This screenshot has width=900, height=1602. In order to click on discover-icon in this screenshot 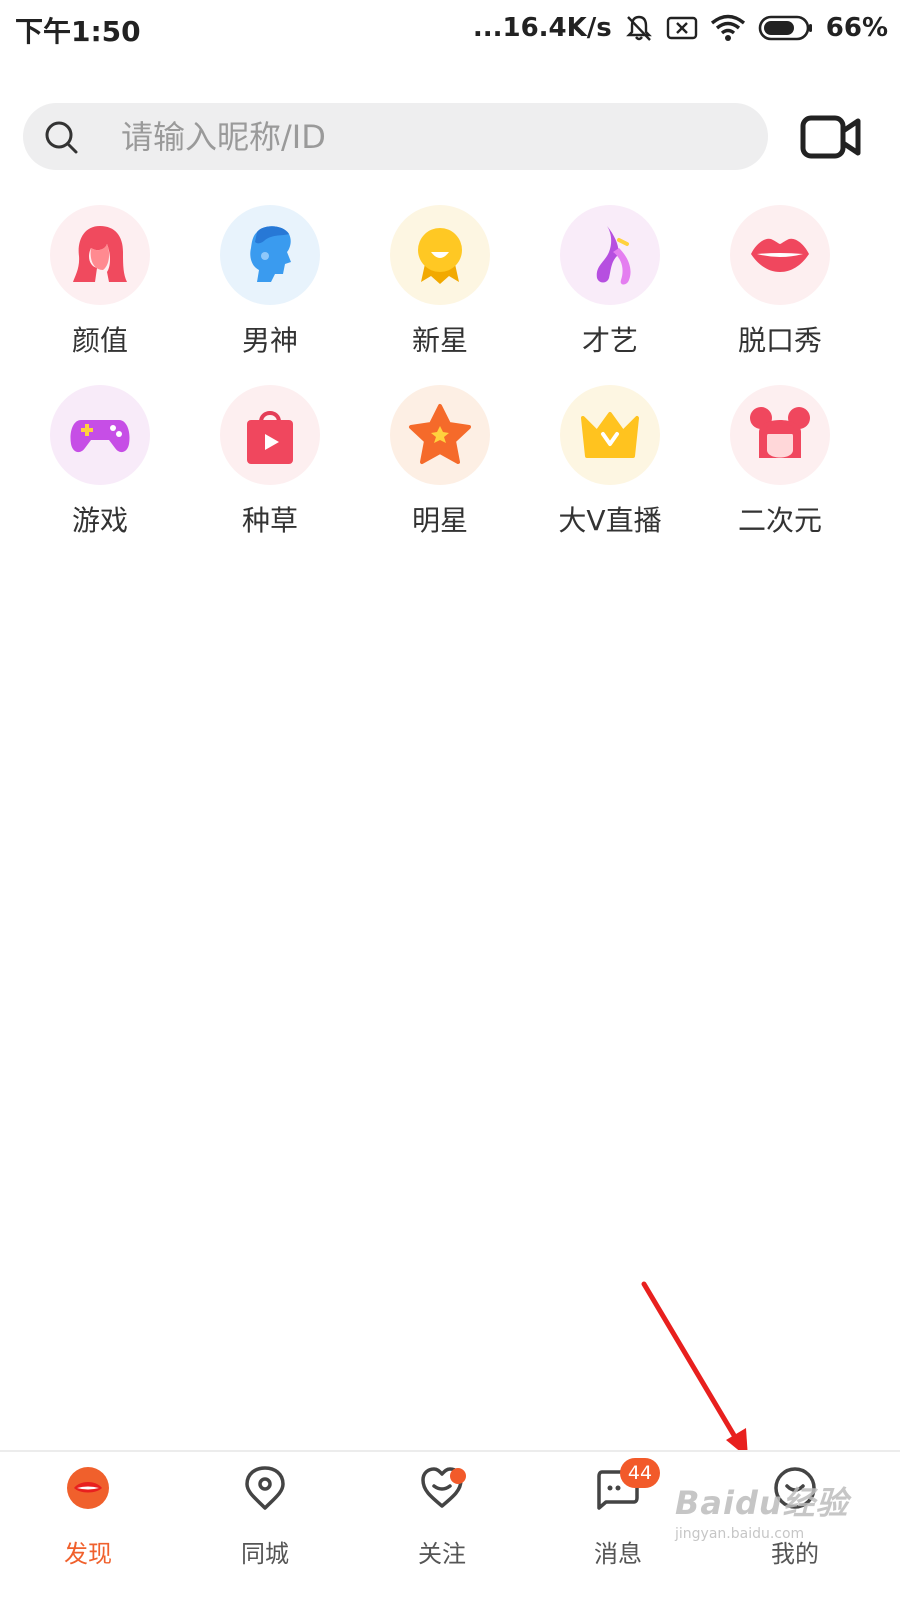, I will do `click(88, 1488)`.